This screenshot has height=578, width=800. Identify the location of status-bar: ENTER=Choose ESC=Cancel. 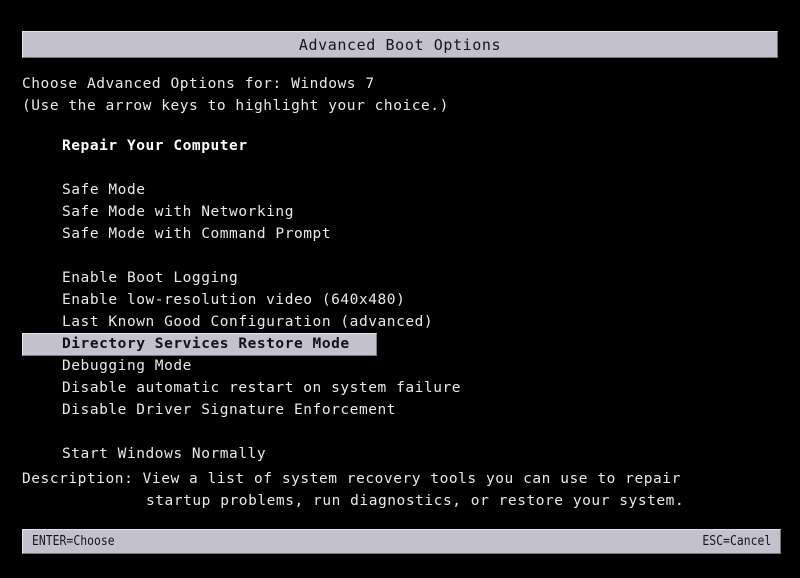
(401, 541).